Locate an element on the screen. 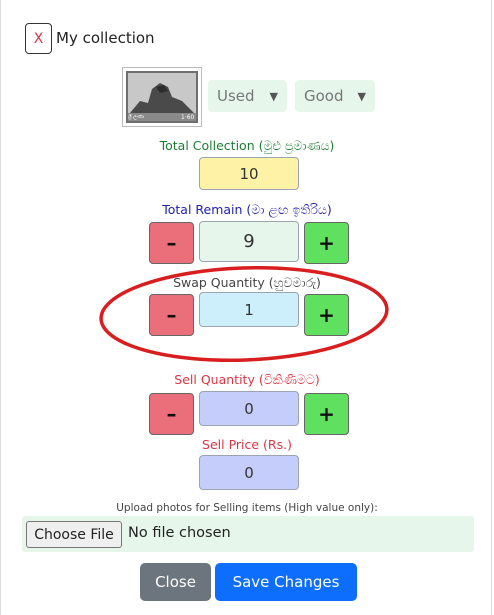 The image size is (494, 615). stamp-value: 1·60 is located at coordinates (188, 117).